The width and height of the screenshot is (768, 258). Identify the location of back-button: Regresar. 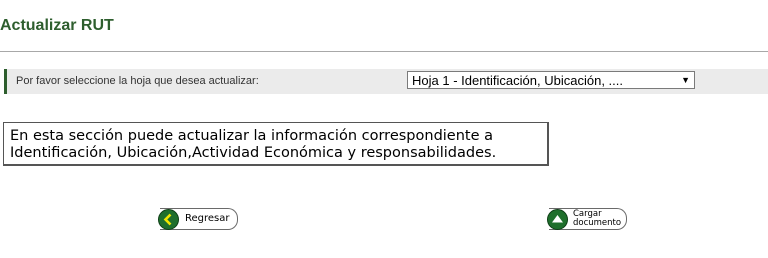
(198, 219).